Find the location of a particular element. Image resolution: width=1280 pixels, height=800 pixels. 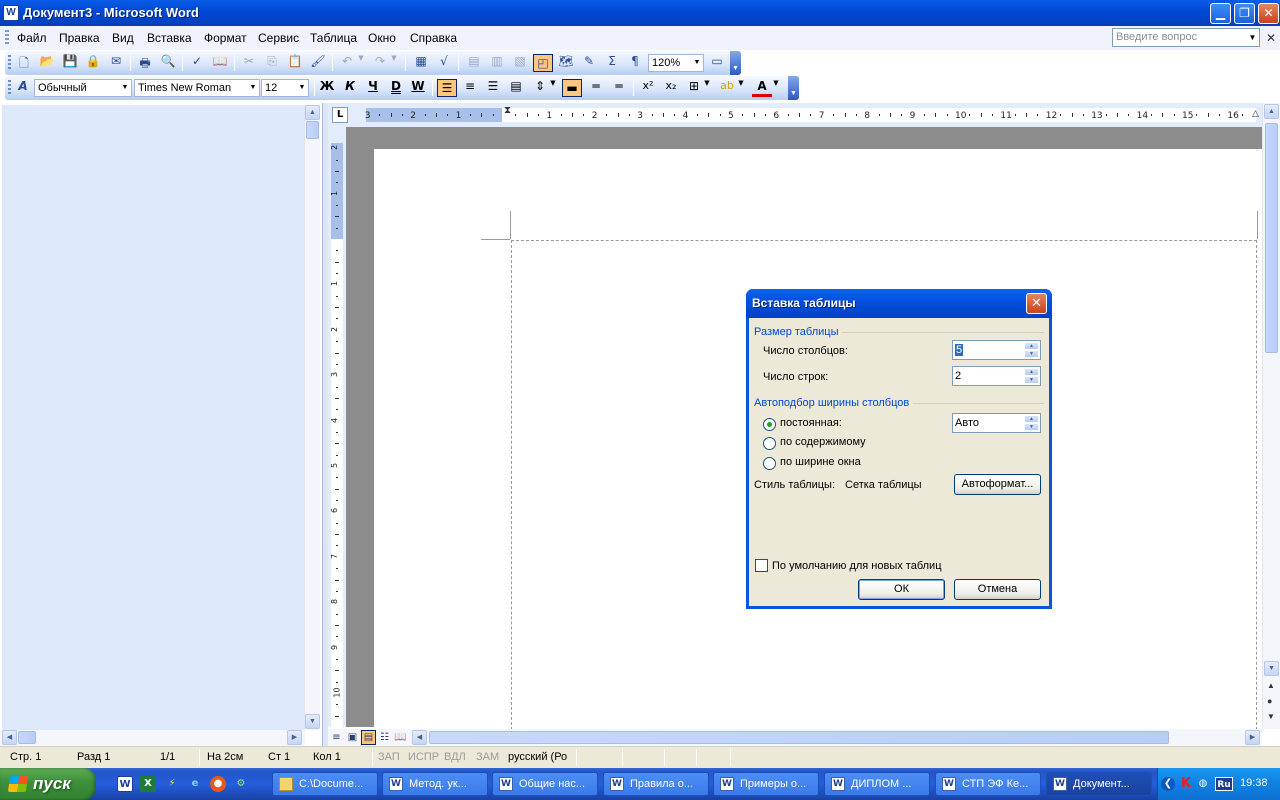

line-spacing-dropdown-icon: ▼ is located at coordinates (553, 88).